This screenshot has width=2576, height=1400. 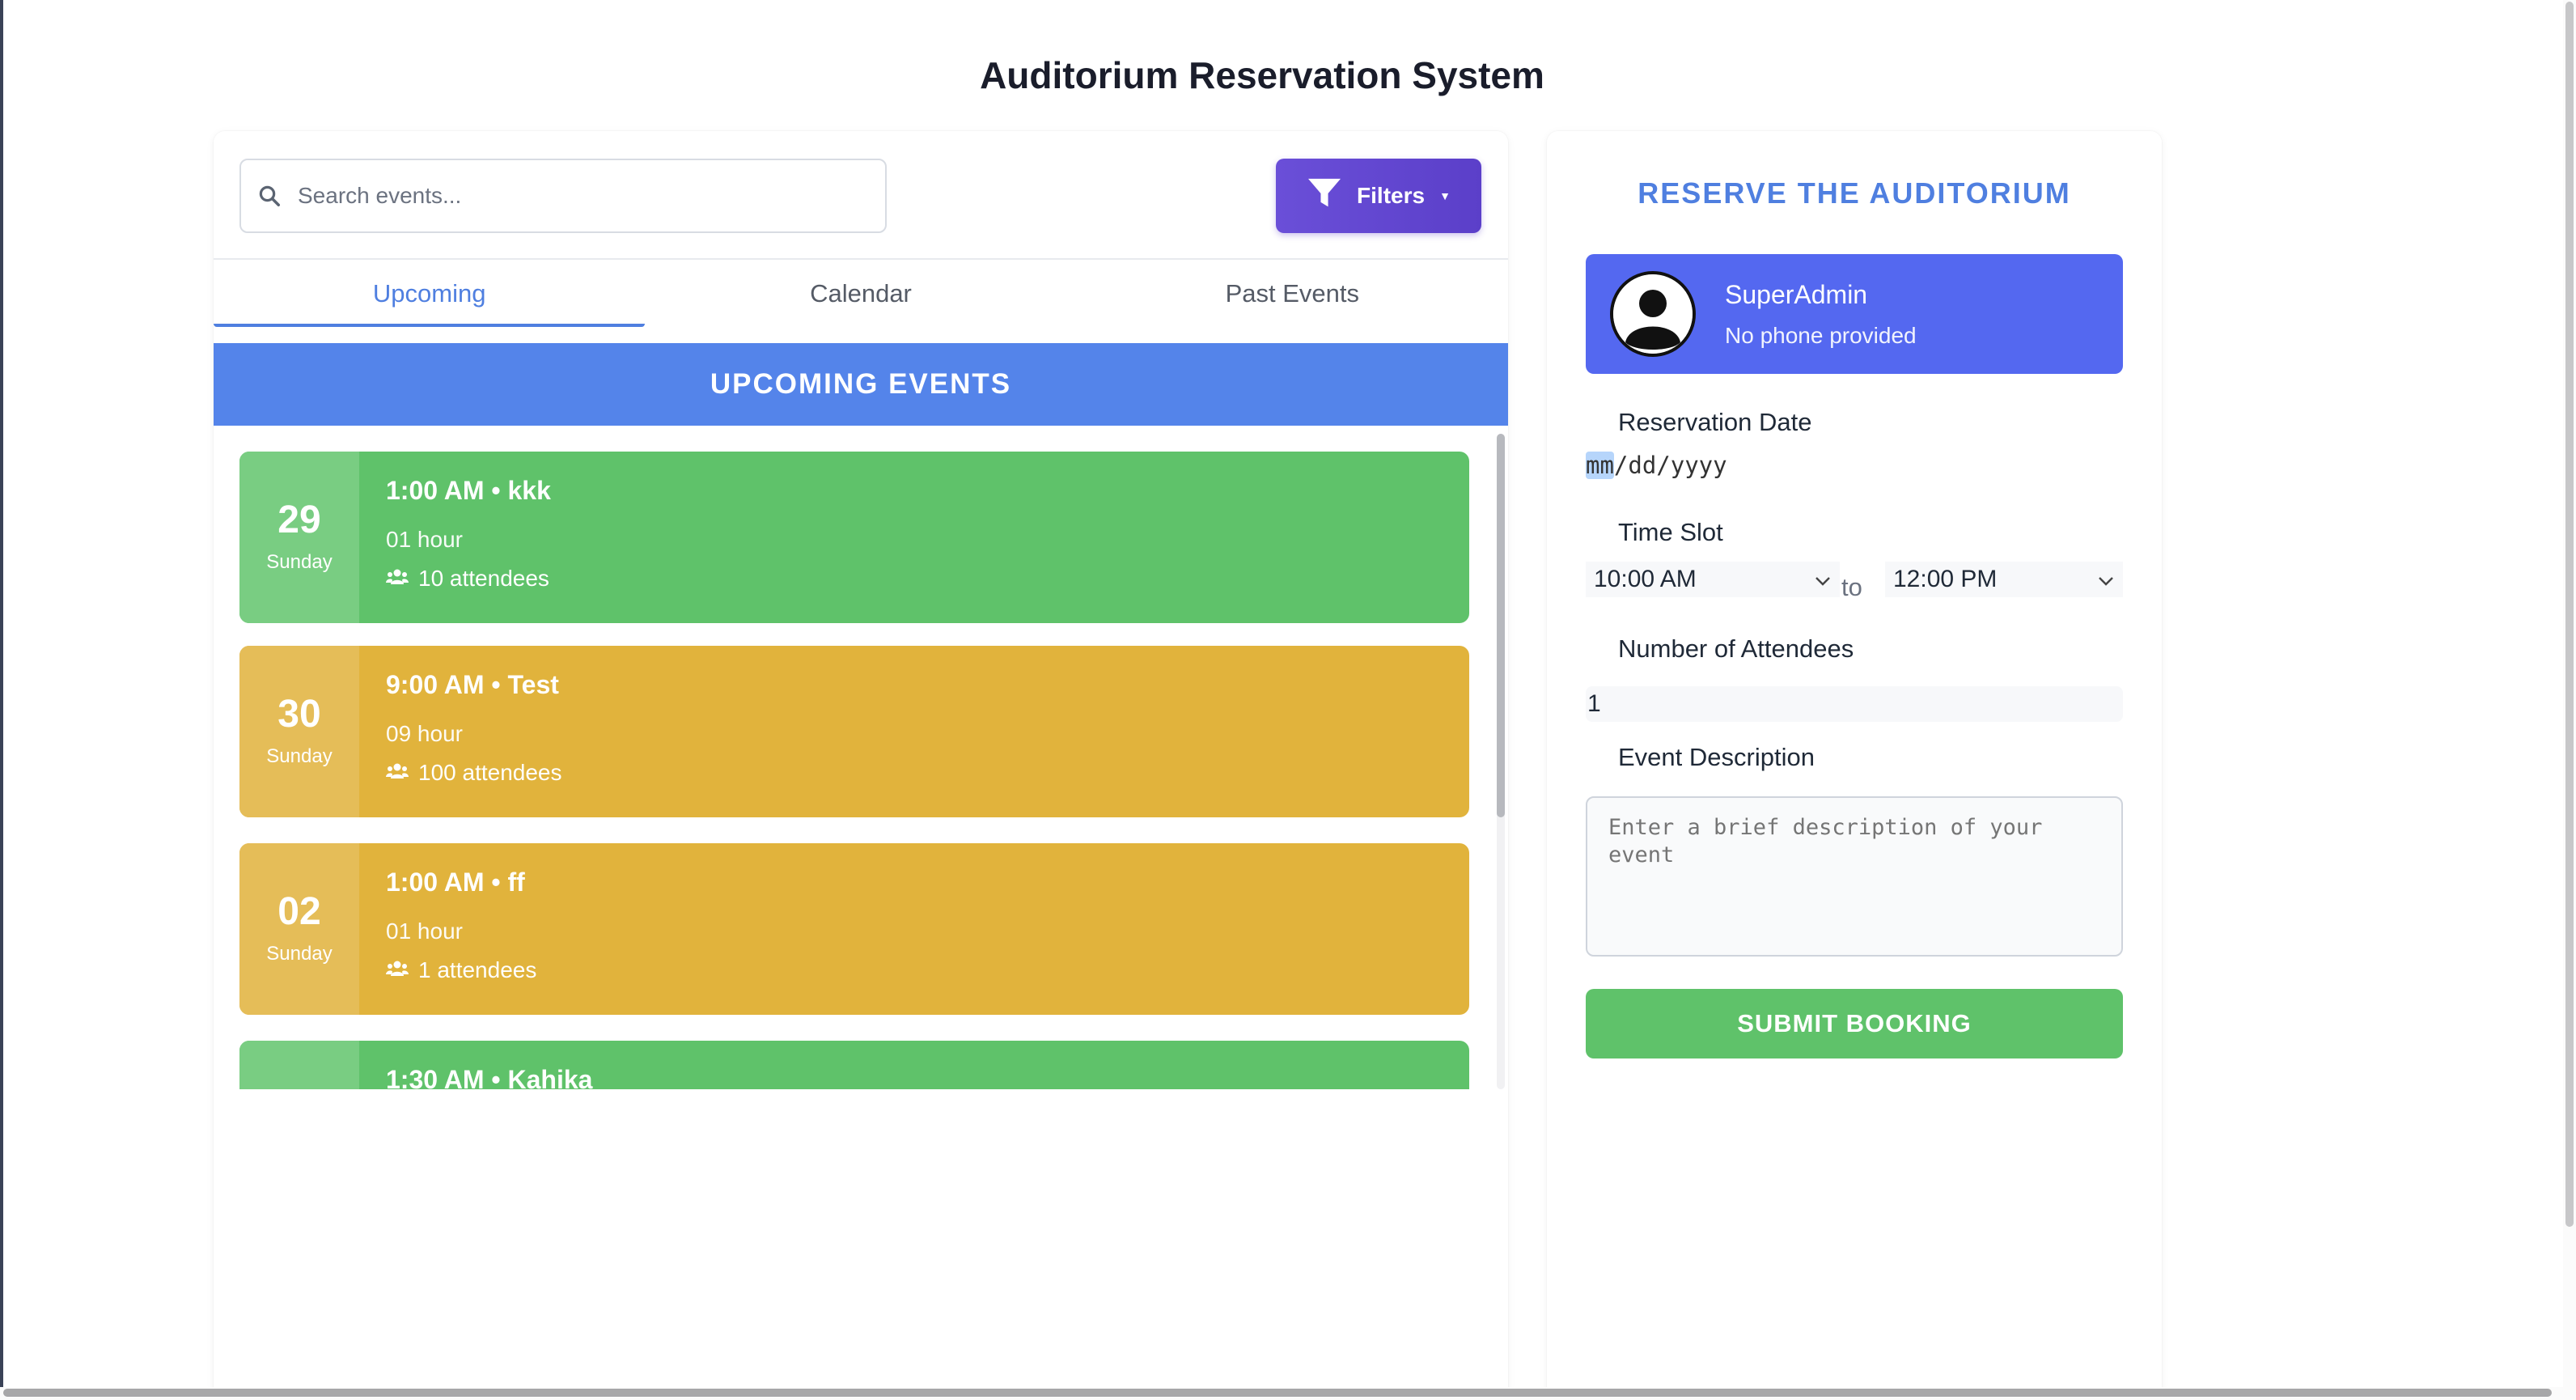 What do you see at coordinates (1600, 466) in the screenshot?
I see `date-month-segment: mm` at bounding box center [1600, 466].